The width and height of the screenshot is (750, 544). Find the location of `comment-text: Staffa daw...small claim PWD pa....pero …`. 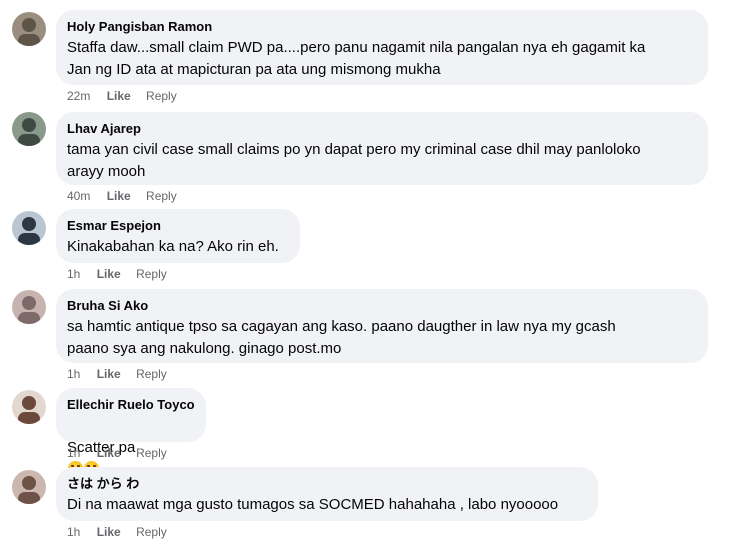

comment-text: Staffa daw...small claim PWD pa....pero … is located at coordinates (356, 58).